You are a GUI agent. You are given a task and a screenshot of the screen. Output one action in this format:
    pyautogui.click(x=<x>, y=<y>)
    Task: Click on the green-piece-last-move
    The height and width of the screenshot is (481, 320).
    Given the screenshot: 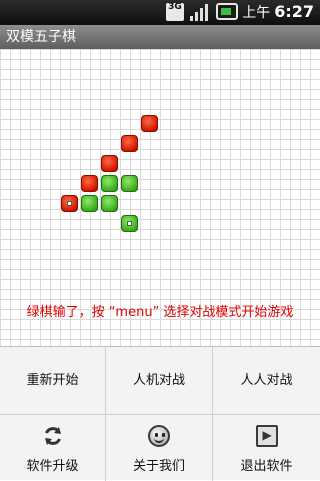 What is the action you would take?
    pyautogui.click(x=129, y=223)
    